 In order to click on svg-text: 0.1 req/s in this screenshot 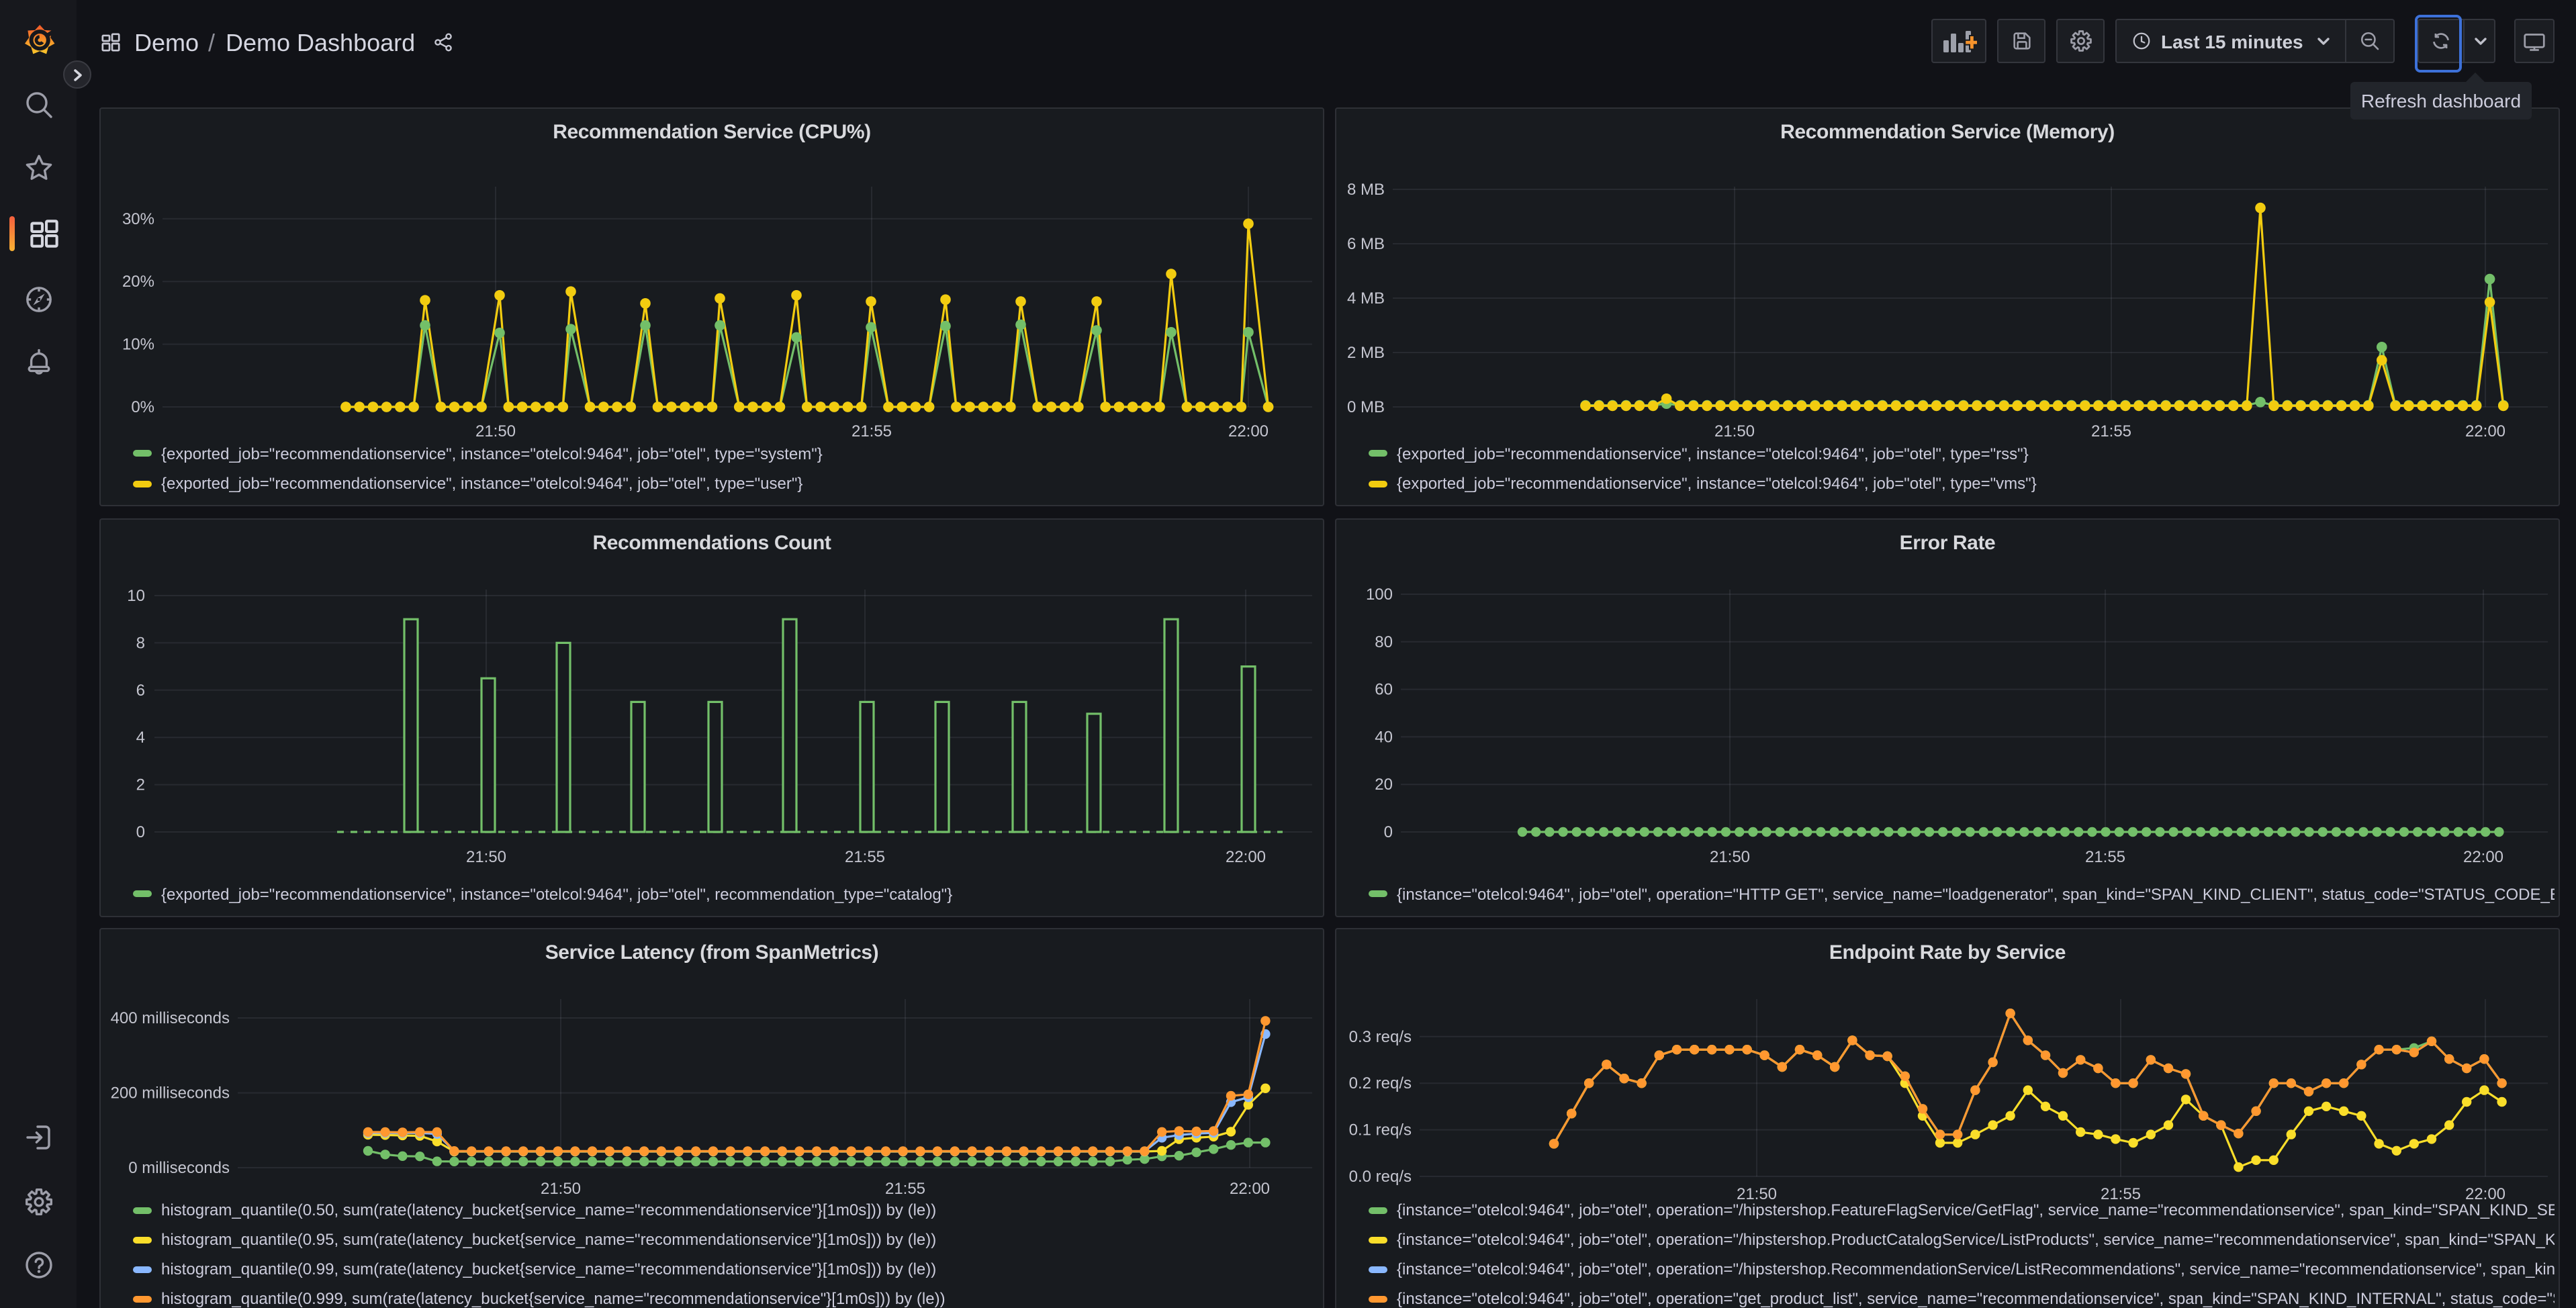, I will do `click(1380, 1130)`.